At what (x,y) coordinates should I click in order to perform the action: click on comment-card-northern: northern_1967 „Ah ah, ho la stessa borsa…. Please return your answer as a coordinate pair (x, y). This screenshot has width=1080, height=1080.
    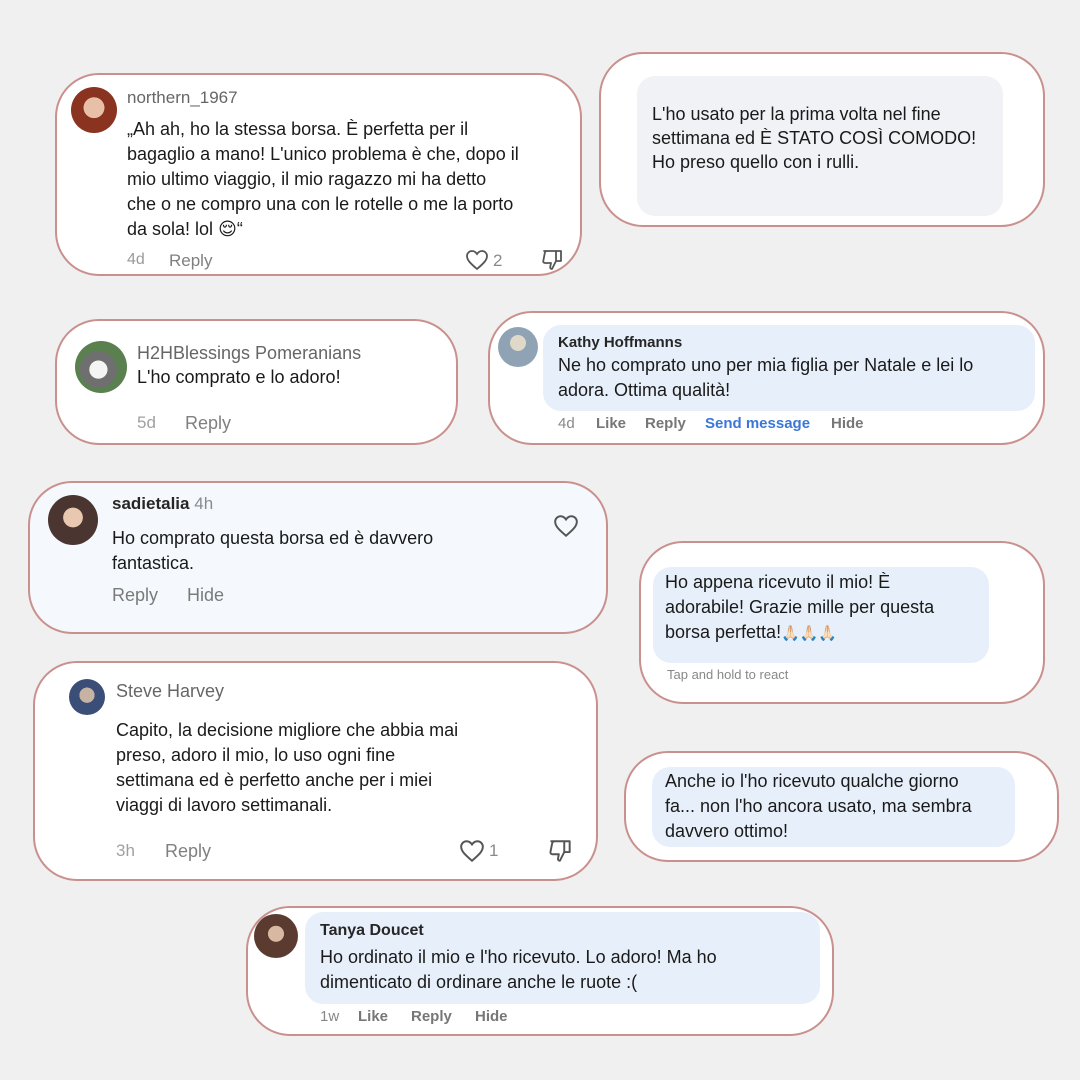
    Looking at the image, I should click on (318, 174).